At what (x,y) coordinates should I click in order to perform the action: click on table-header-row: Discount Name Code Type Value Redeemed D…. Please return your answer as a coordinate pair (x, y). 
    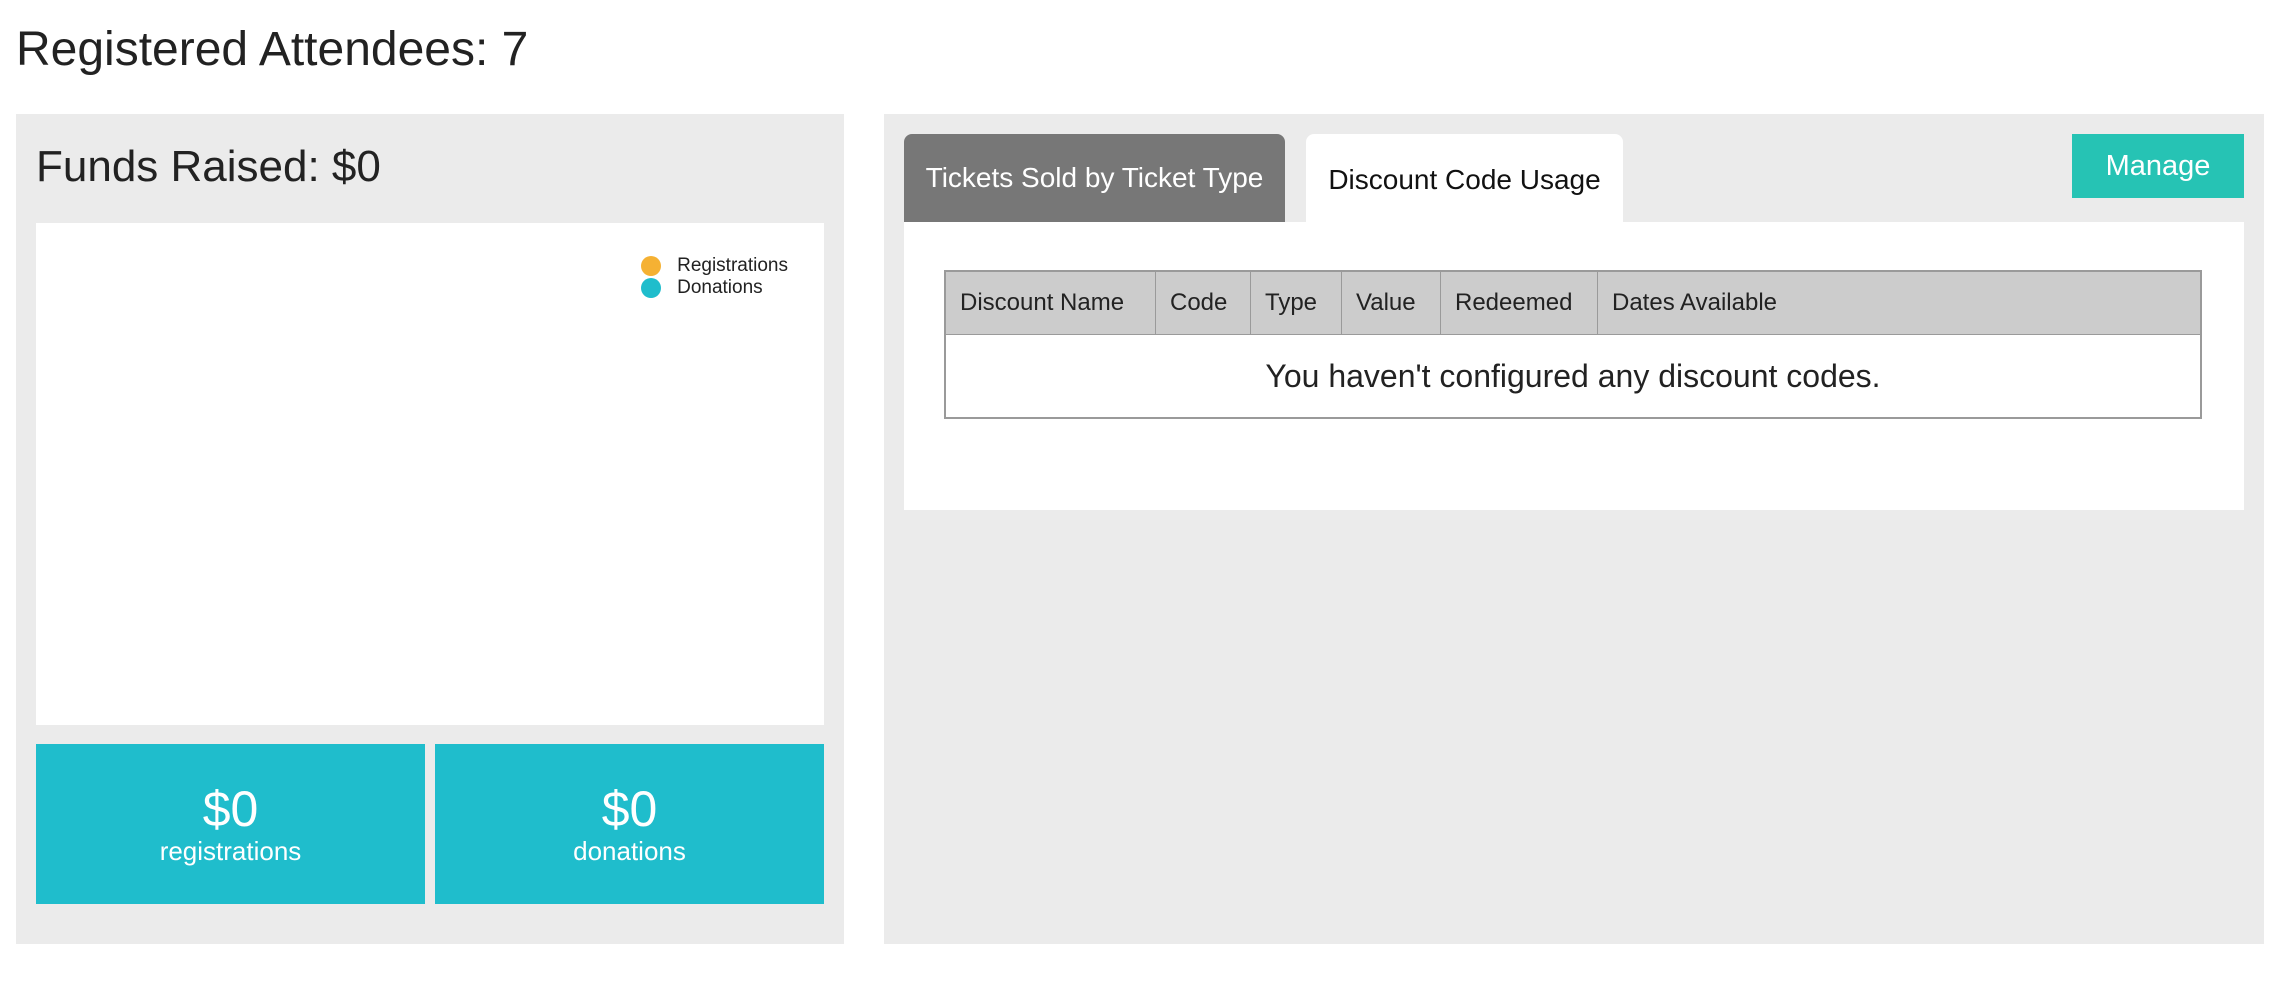
    Looking at the image, I should click on (1573, 302).